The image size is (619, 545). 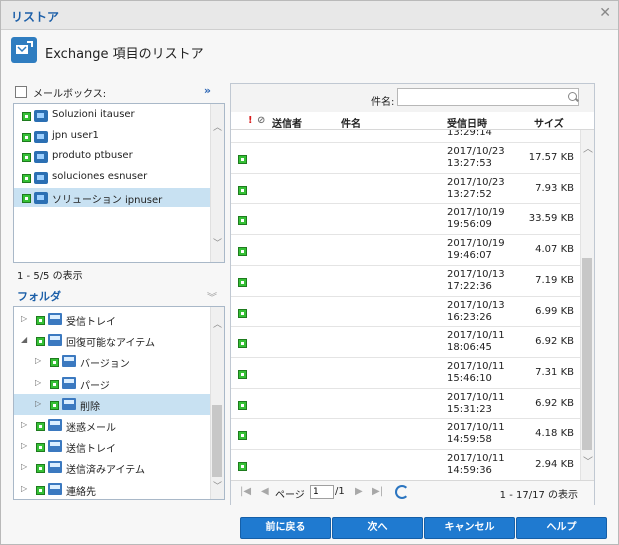 I want to click on folder-scrollbar: ︿ ﹀, so click(x=217, y=403).